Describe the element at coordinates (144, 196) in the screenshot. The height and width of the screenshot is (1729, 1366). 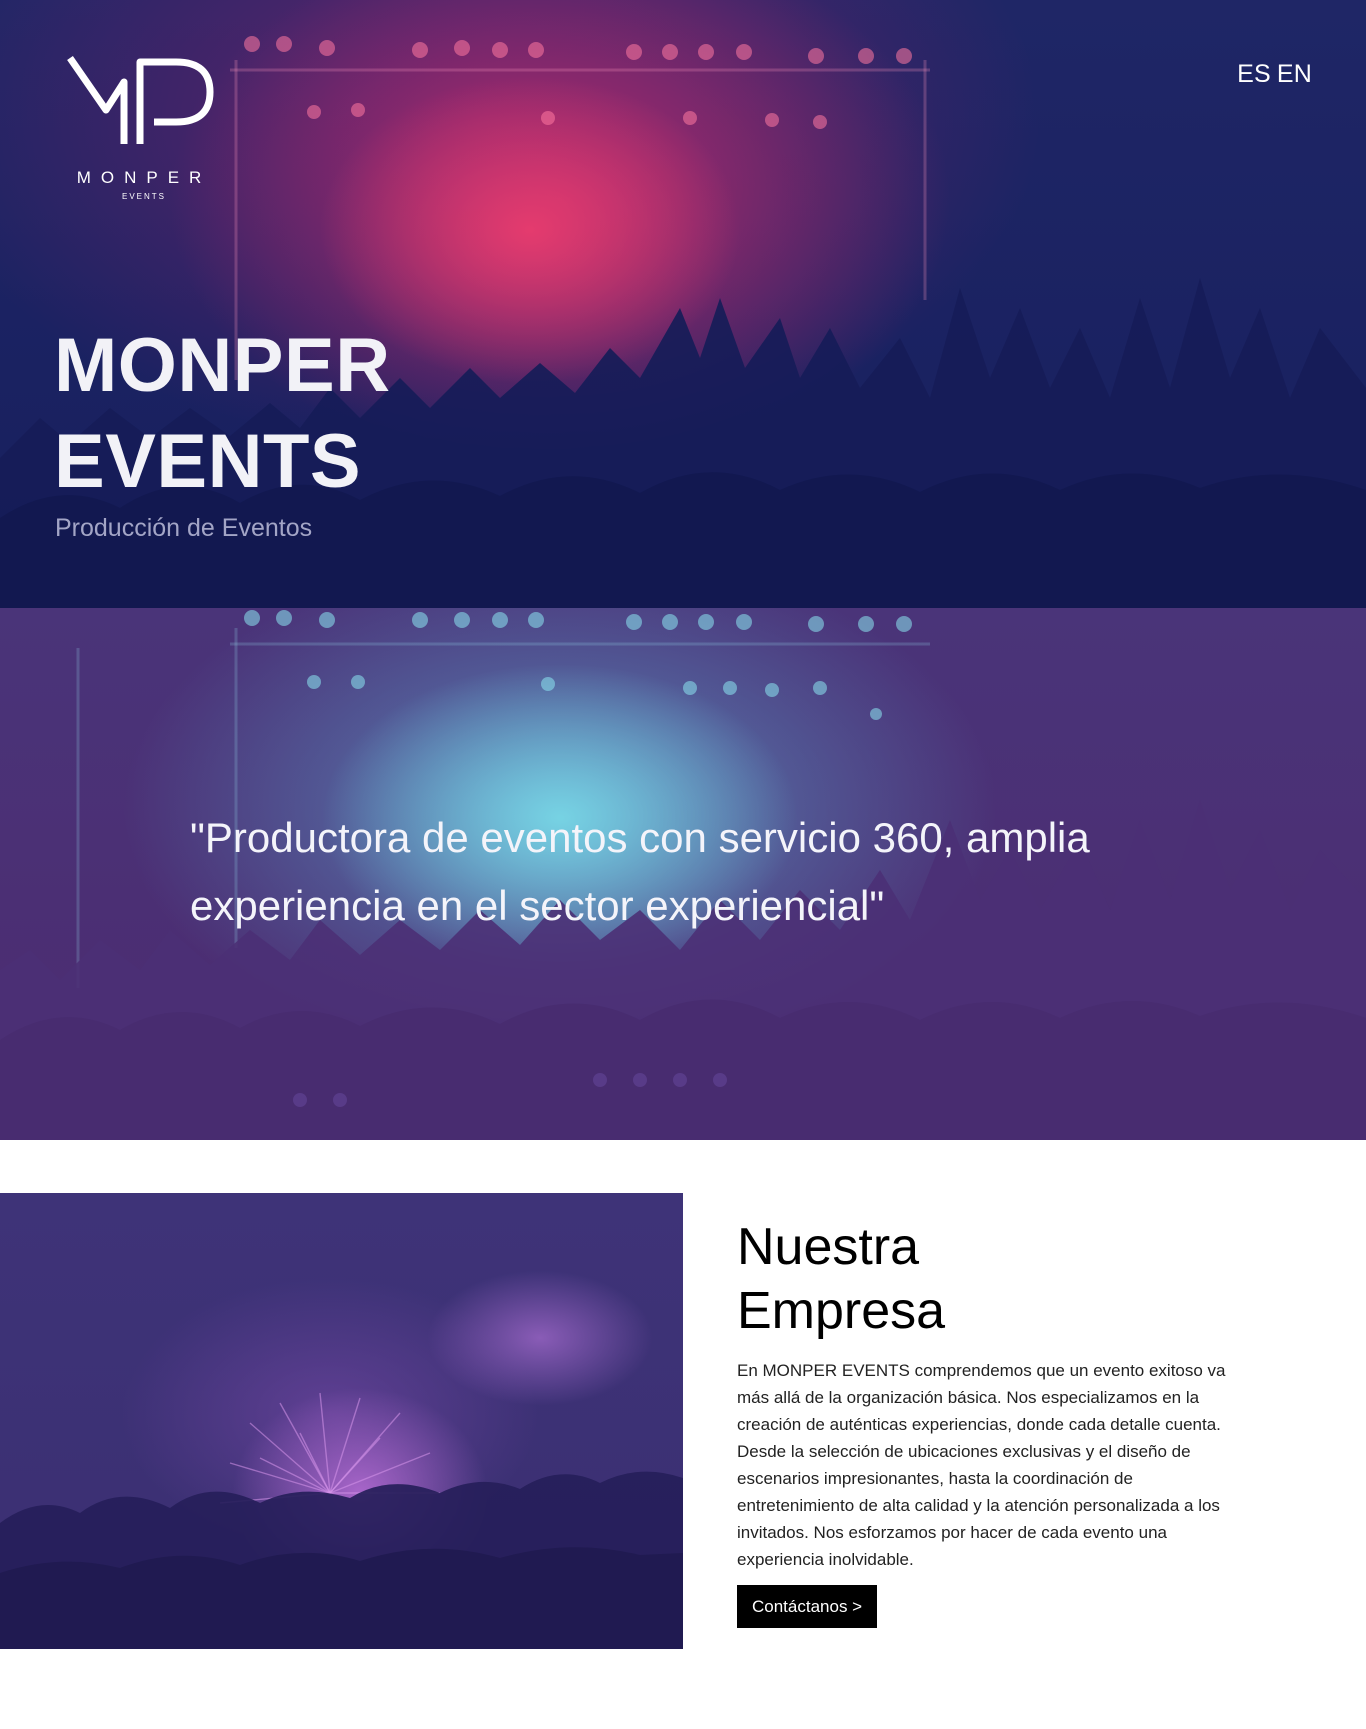
I see `logo-tagline-text: EVENTS` at that location.